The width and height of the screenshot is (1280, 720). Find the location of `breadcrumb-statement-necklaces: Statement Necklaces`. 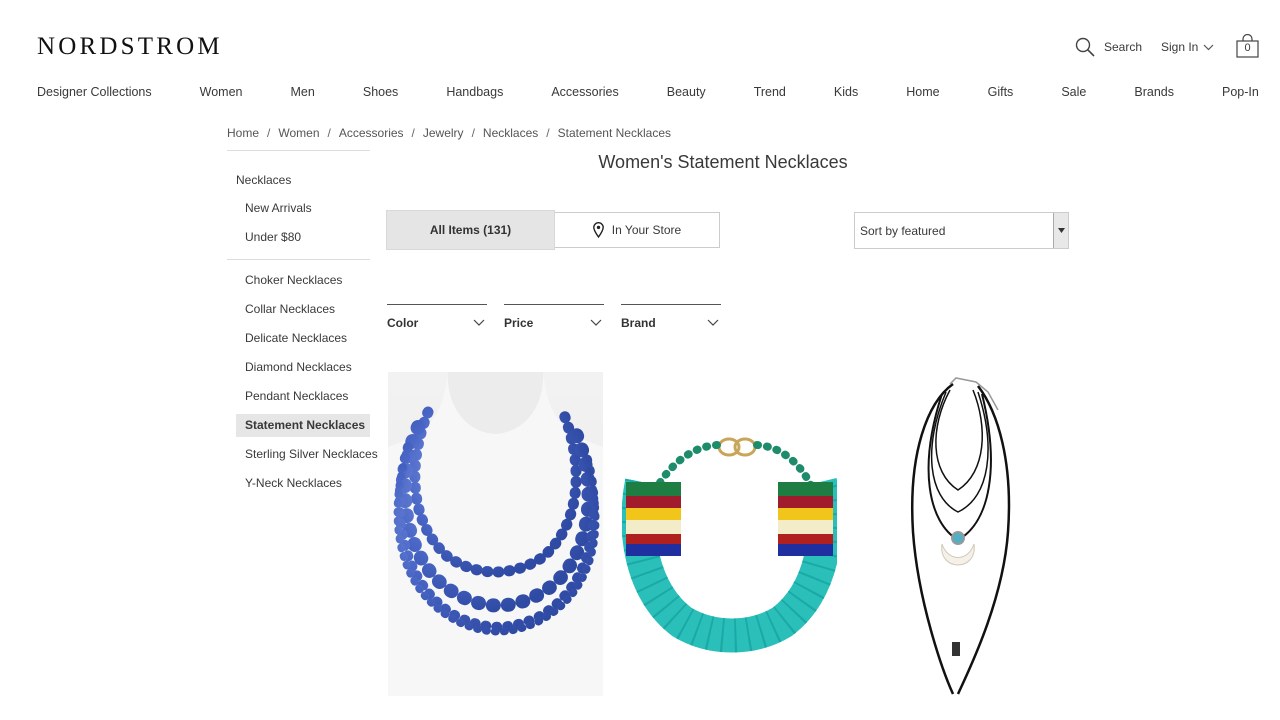

breadcrumb-statement-necklaces: Statement Necklaces is located at coordinates (614, 133).